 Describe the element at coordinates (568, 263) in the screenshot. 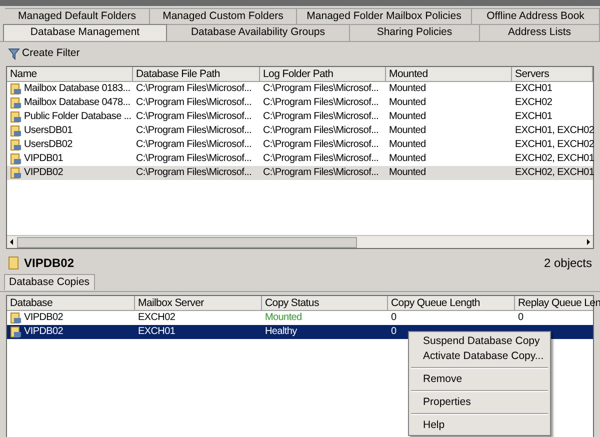

I see `object-count: 2 objects` at that location.